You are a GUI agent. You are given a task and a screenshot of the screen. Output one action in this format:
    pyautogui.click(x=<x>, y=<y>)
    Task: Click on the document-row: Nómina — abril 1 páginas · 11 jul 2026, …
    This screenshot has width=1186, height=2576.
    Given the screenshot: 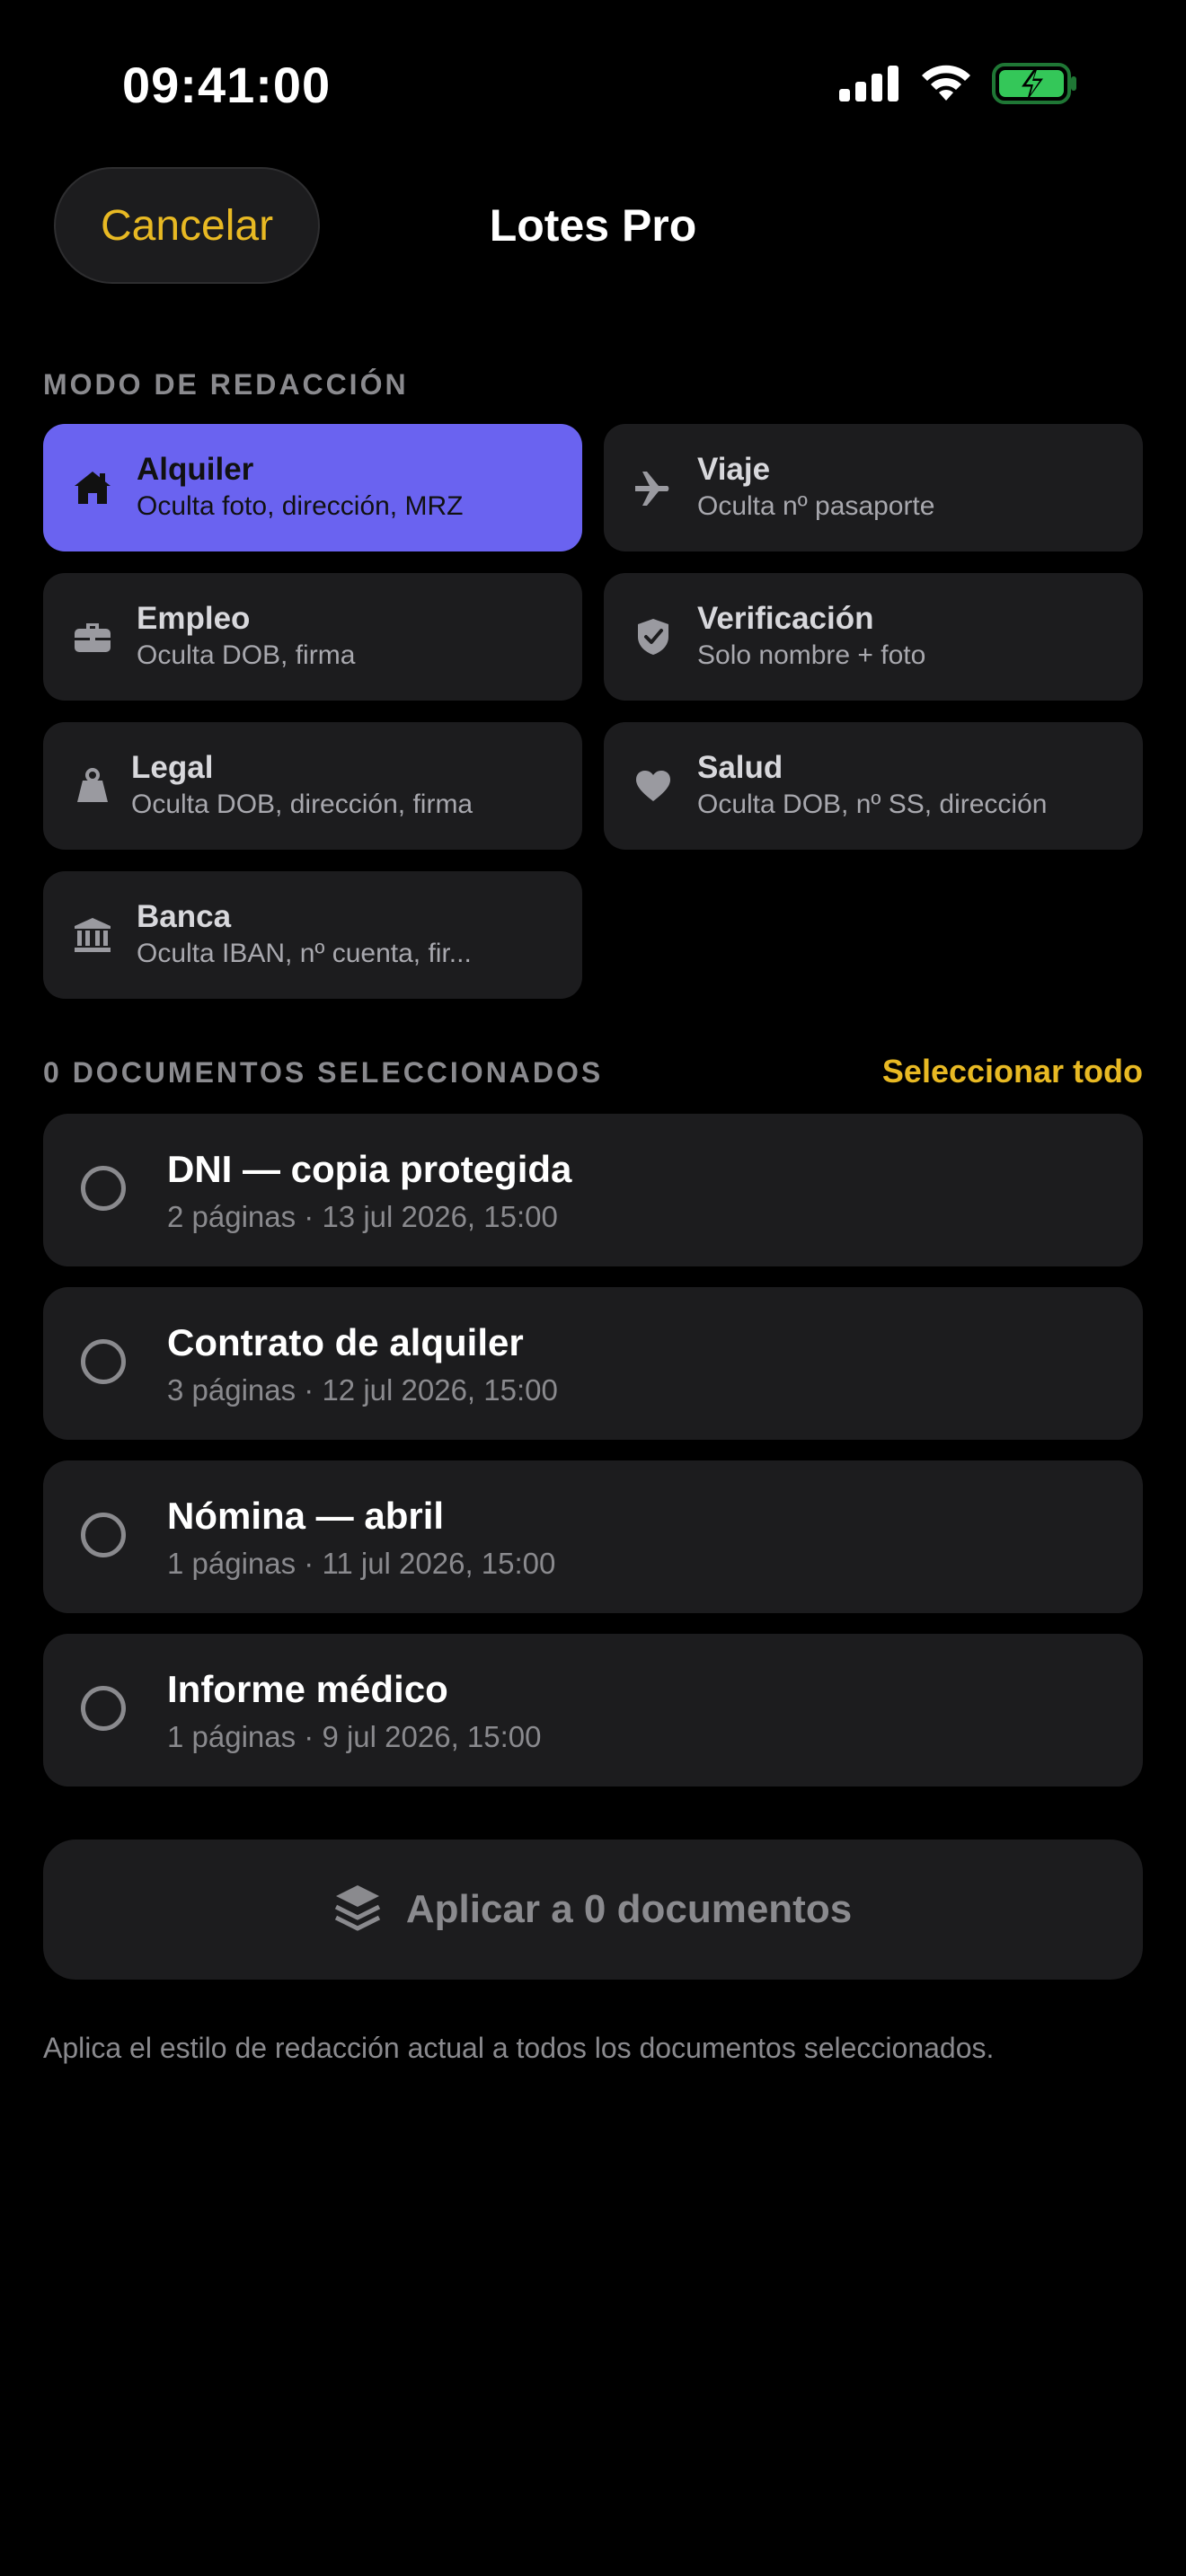 What is the action you would take?
    pyautogui.click(x=593, y=1536)
    